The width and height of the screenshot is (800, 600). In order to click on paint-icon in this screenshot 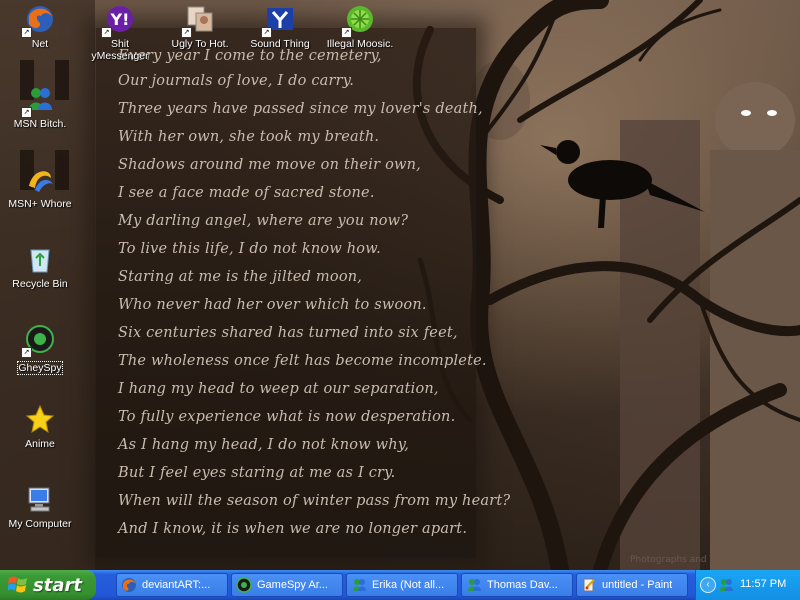, I will do `click(589, 585)`.